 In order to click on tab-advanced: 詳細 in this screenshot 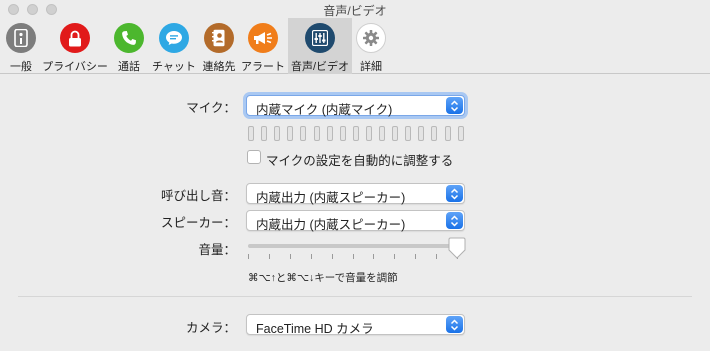, I will do `click(371, 46)`.